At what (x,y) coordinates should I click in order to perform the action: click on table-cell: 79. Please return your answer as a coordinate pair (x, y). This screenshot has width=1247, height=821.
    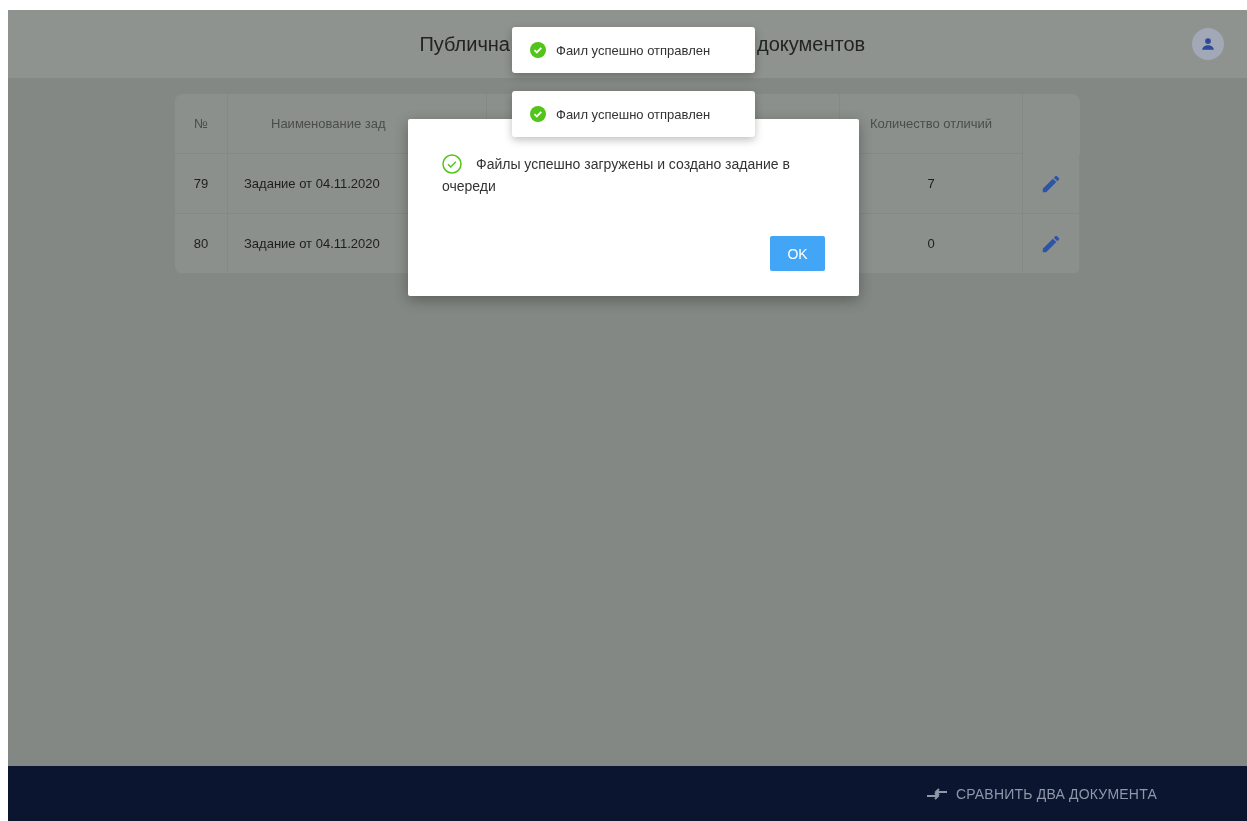
    Looking at the image, I should click on (201, 184).